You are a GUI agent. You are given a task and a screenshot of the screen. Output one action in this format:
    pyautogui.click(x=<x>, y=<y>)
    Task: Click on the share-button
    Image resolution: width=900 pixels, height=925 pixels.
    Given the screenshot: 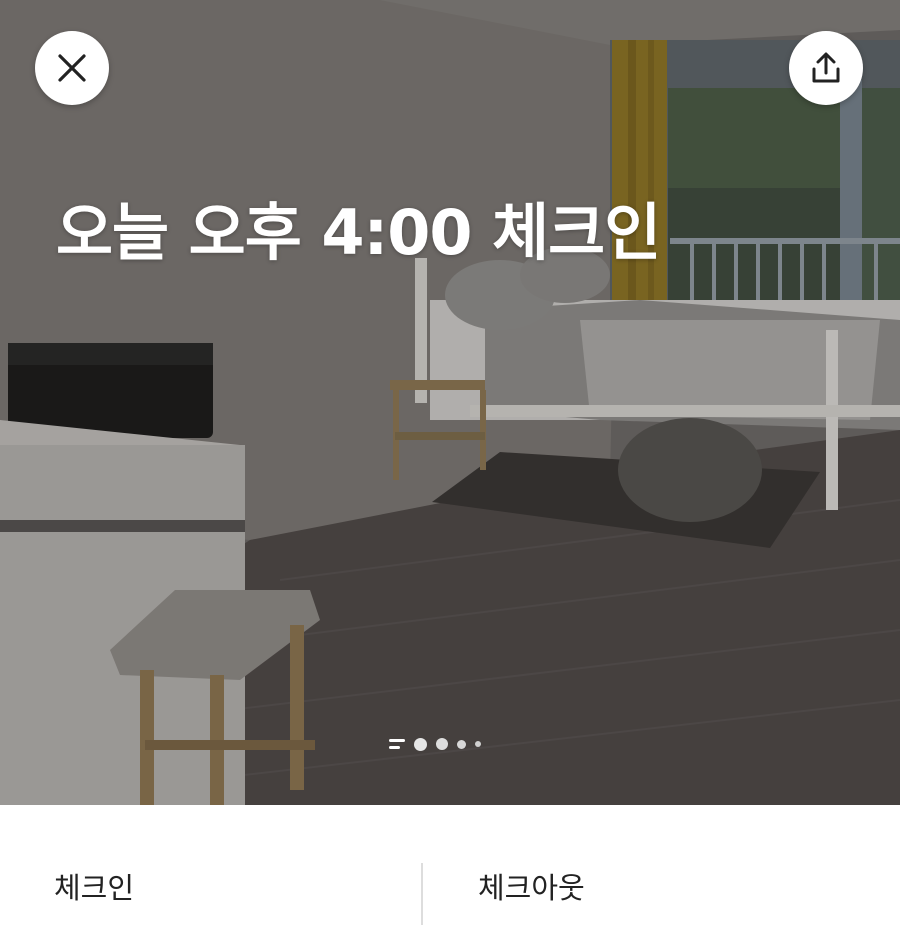 What is the action you would take?
    pyautogui.click(x=826, y=68)
    